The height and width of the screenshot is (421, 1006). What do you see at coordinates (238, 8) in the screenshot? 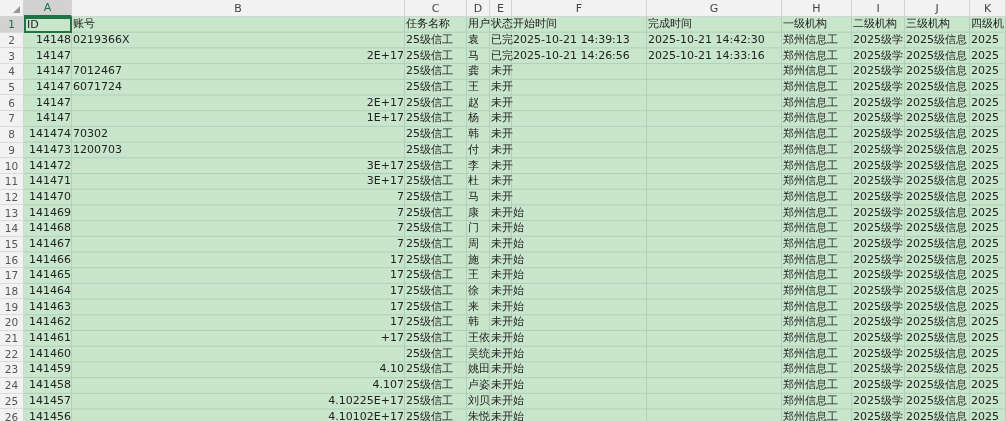
I see `column-header: B` at bounding box center [238, 8].